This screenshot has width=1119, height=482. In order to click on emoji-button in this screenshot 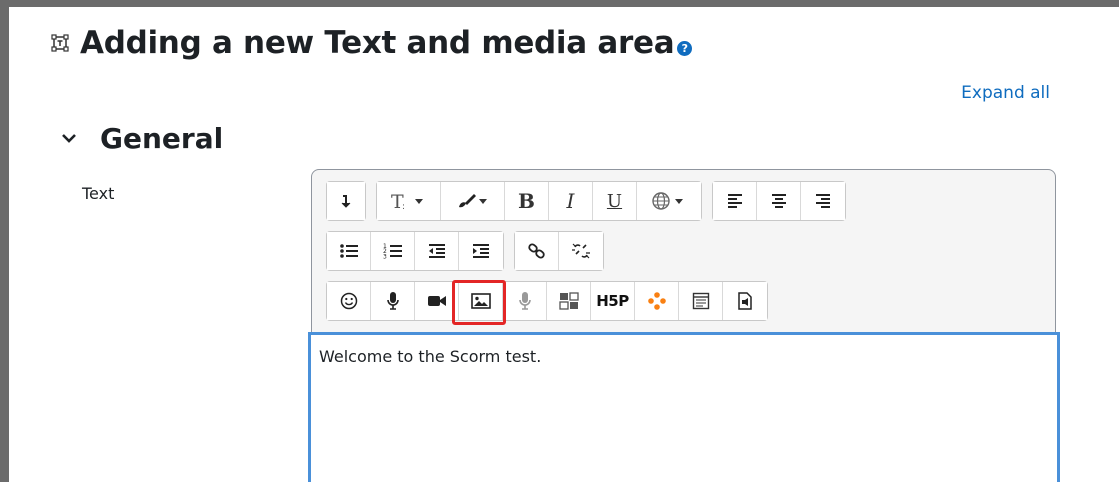, I will do `click(349, 301)`.